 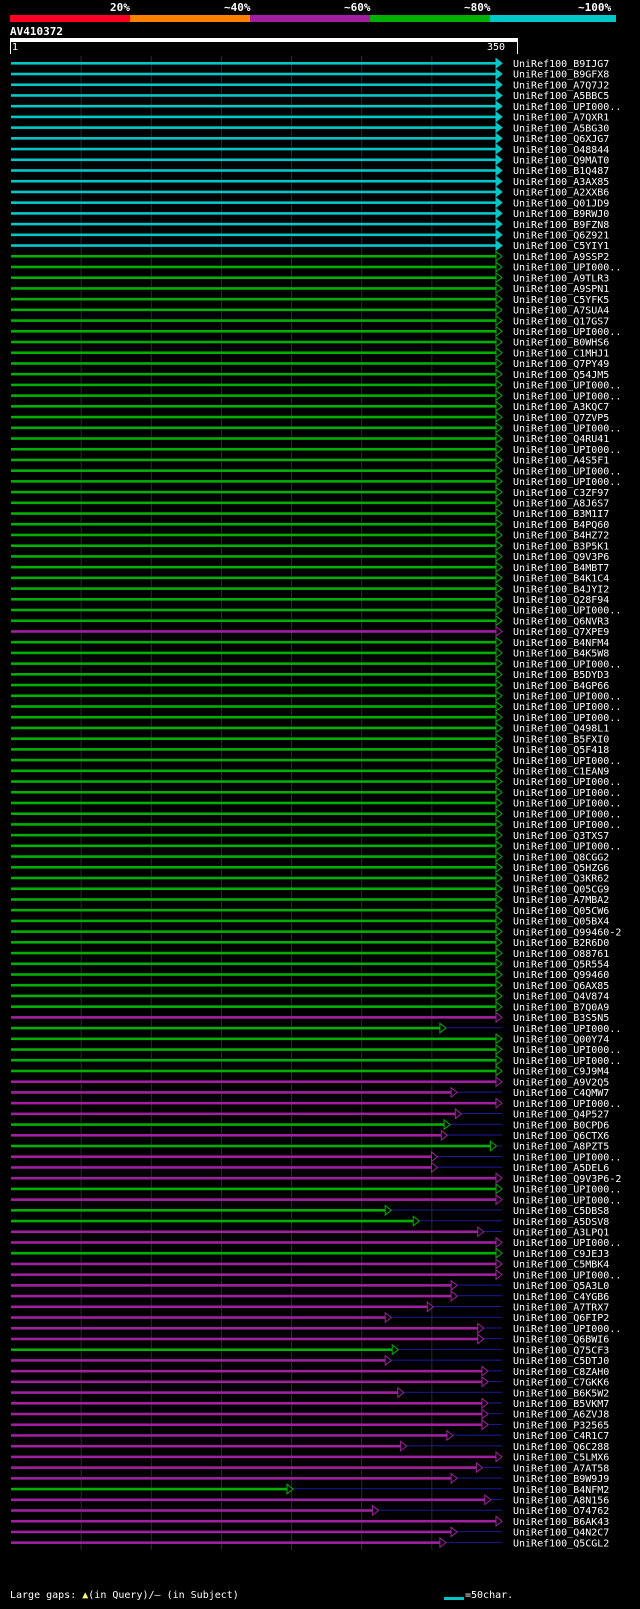 What do you see at coordinates (561, 96) in the screenshot?
I see `hit-label: UniRef100_A5BBC5` at bounding box center [561, 96].